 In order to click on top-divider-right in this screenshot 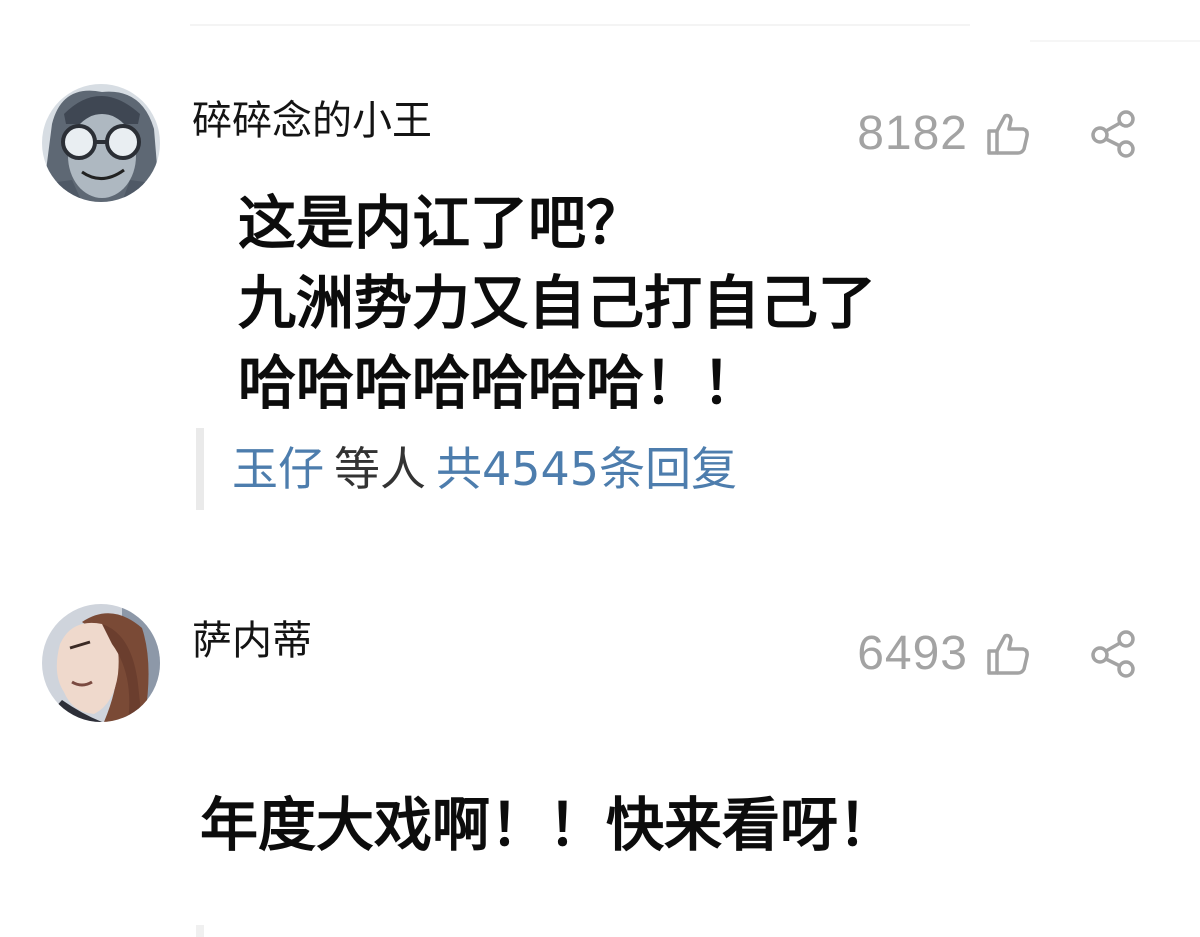, I will do `click(1115, 41)`.